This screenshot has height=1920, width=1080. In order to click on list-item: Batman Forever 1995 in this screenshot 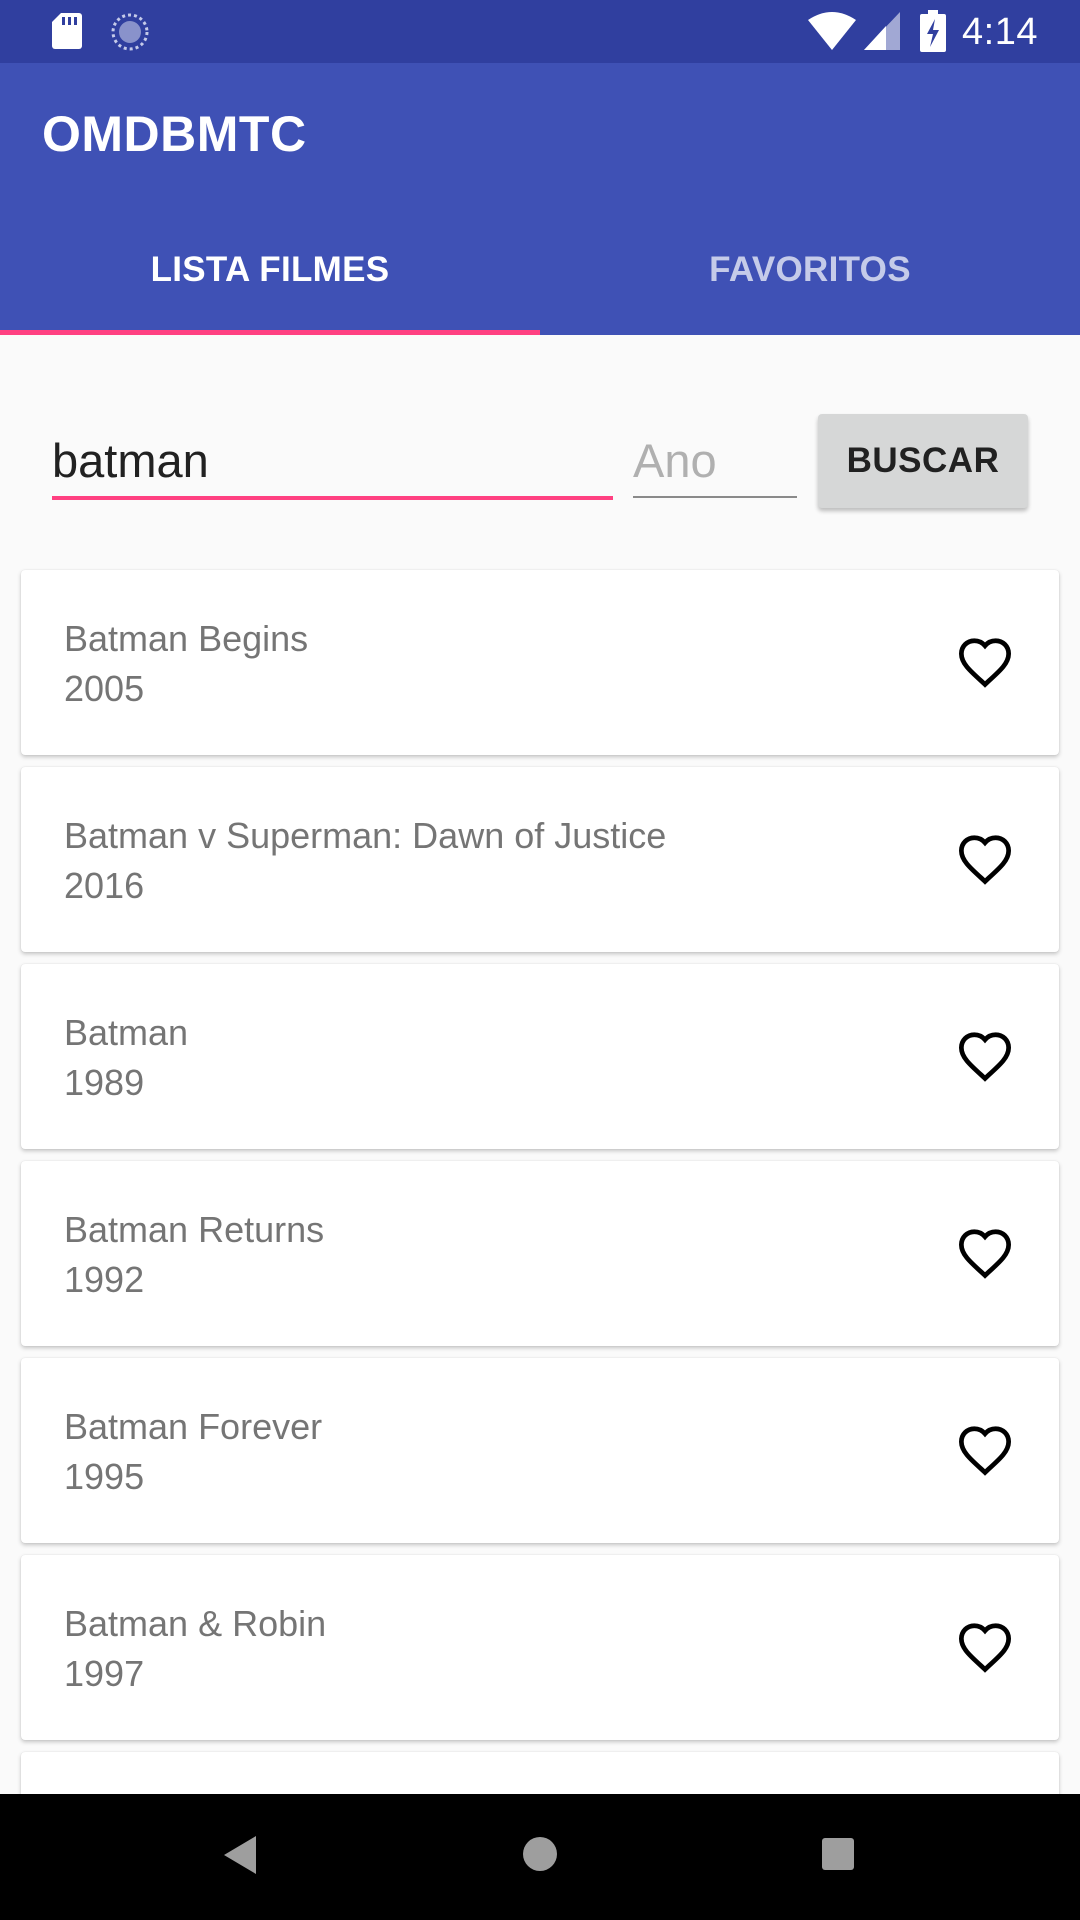, I will do `click(540, 1450)`.